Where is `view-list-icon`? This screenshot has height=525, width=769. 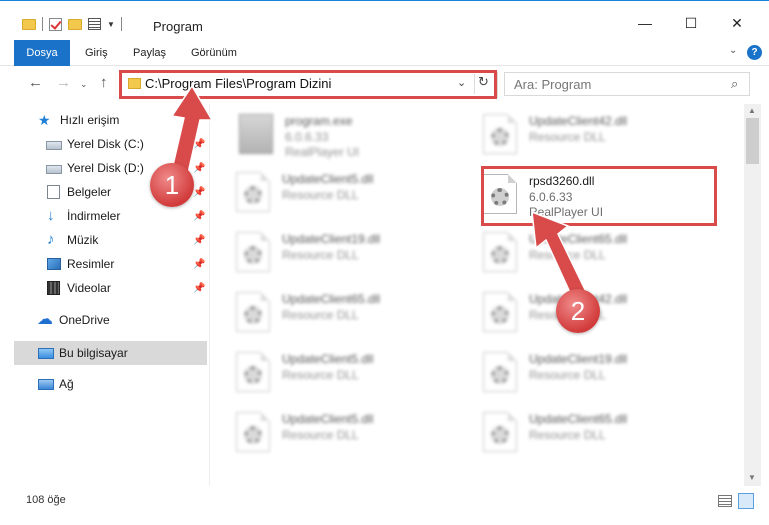
view-list-icon is located at coordinates (94, 24).